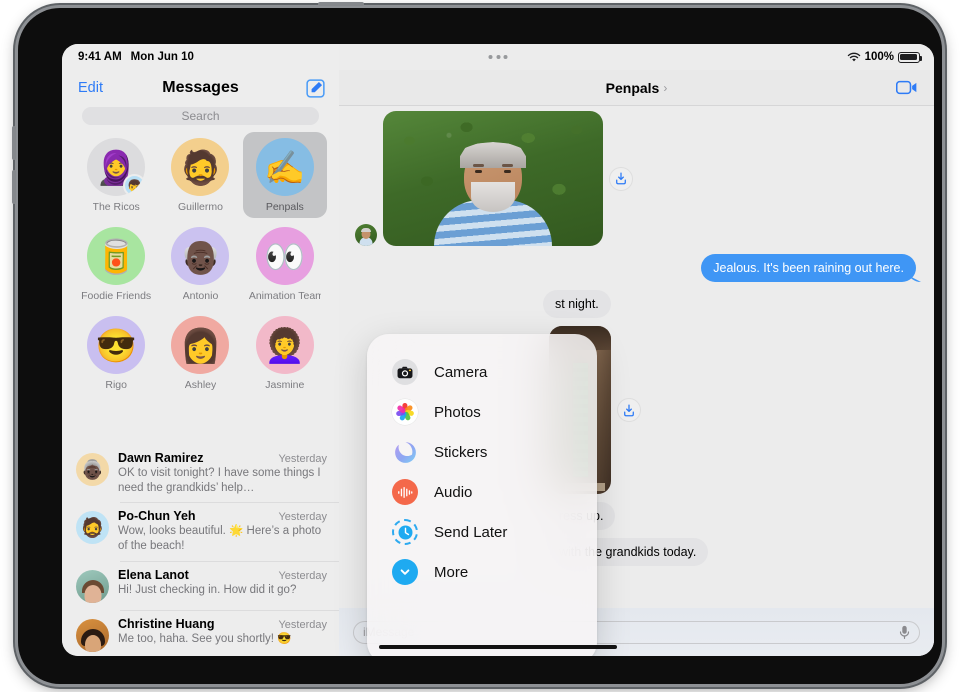 Image resolution: width=960 pixels, height=692 pixels. Describe the element at coordinates (906, 87) in the screenshot. I see `facetime-video-icon` at that location.